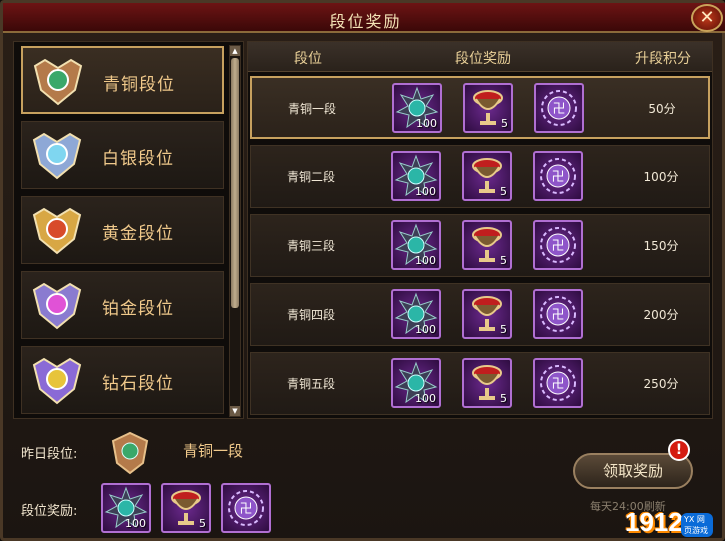  Describe the element at coordinates (139, 85) in the screenshot. I see `rank-label: 青铜段位` at that location.